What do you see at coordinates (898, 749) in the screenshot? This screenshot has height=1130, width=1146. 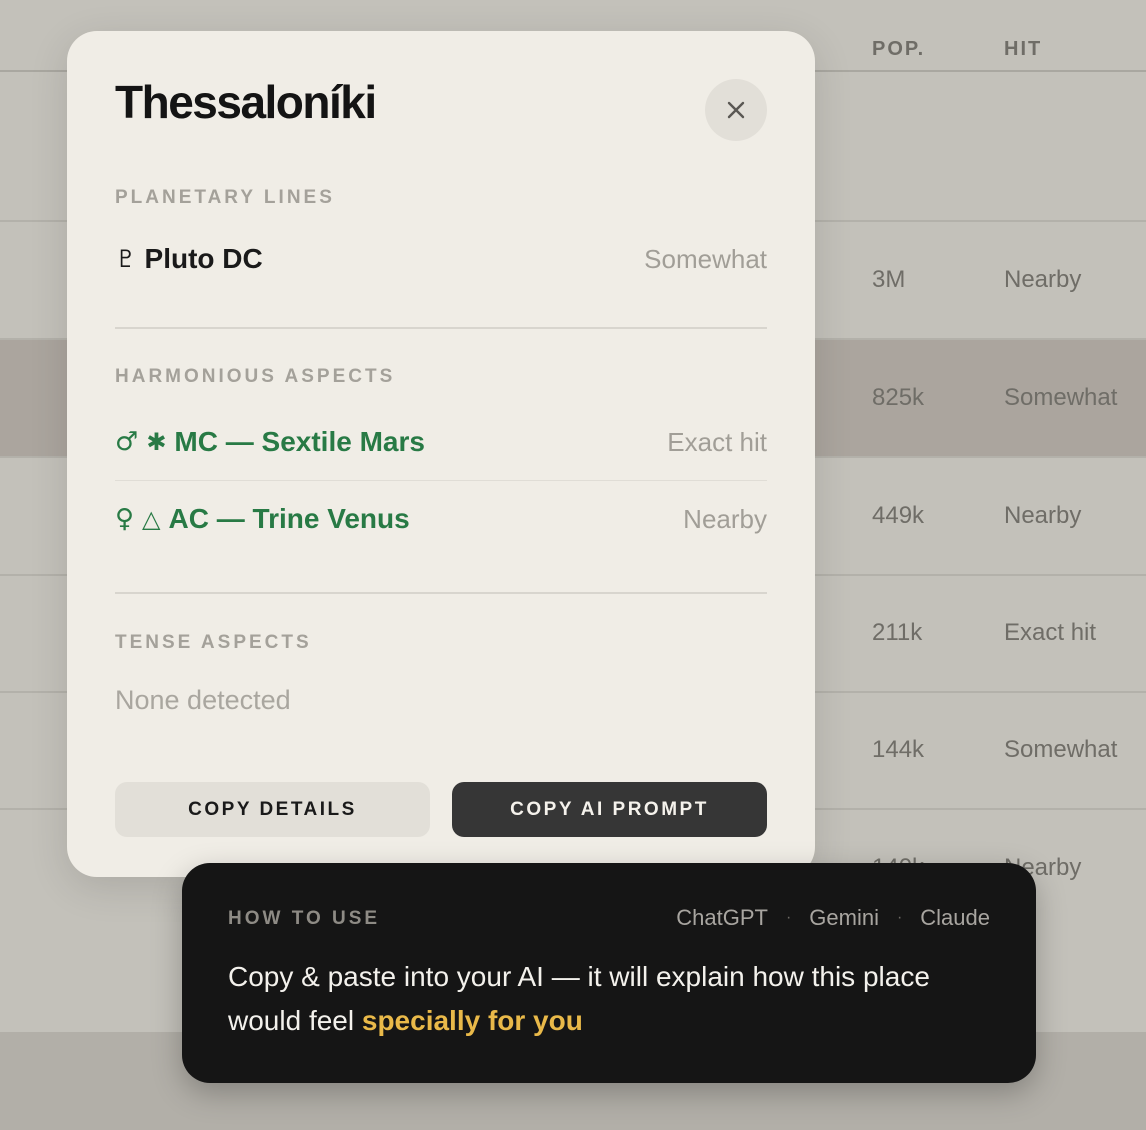 I see `pop-cell: 144k` at bounding box center [898, 749].